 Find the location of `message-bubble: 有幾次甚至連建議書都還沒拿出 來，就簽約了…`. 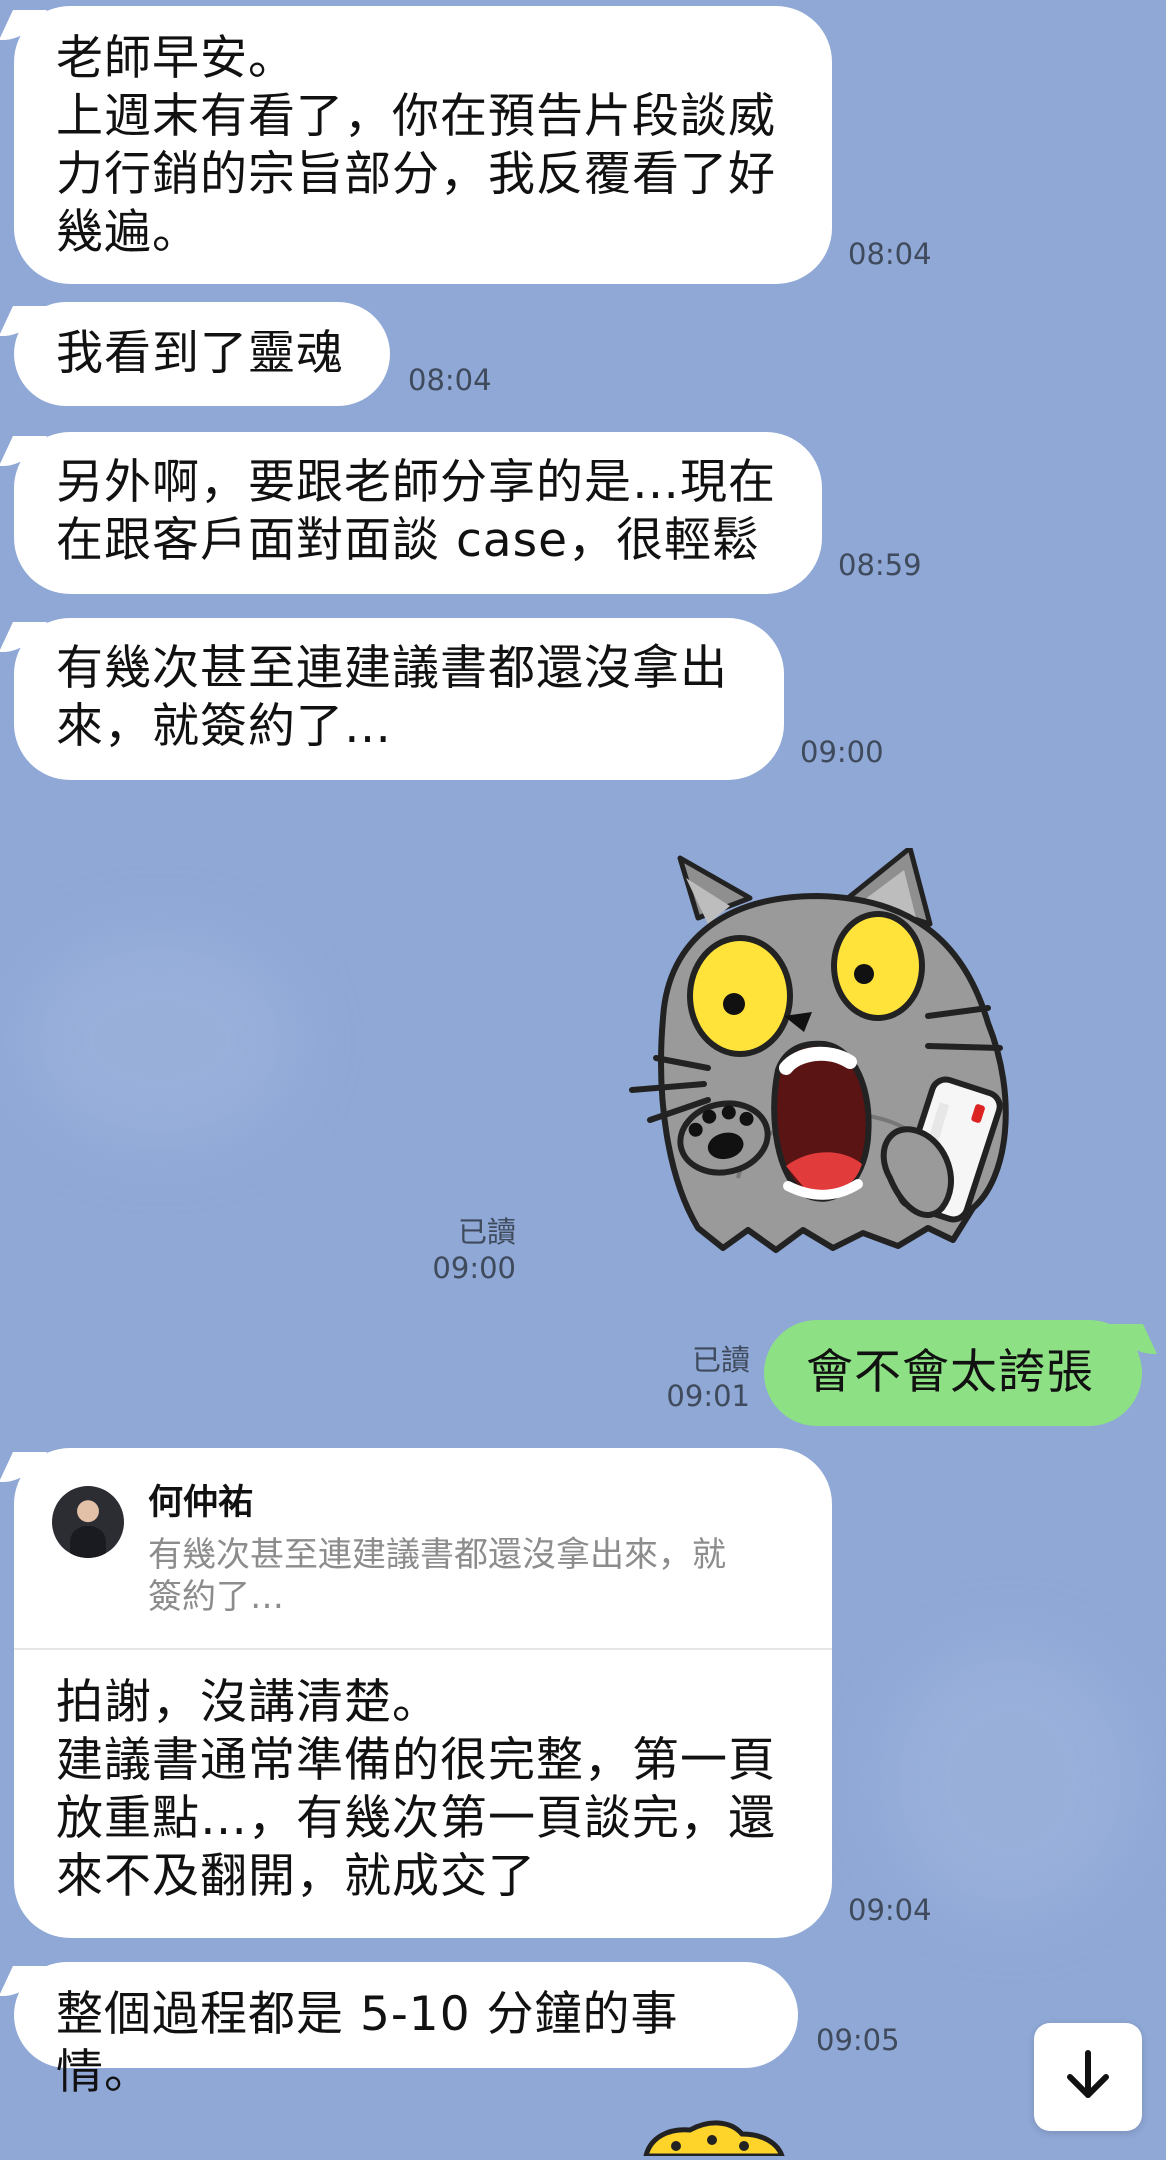

message-bubble: 有幾次甚至連建議書都還沒拿出 來，就簽約了… is located at coordinates (399, 699).